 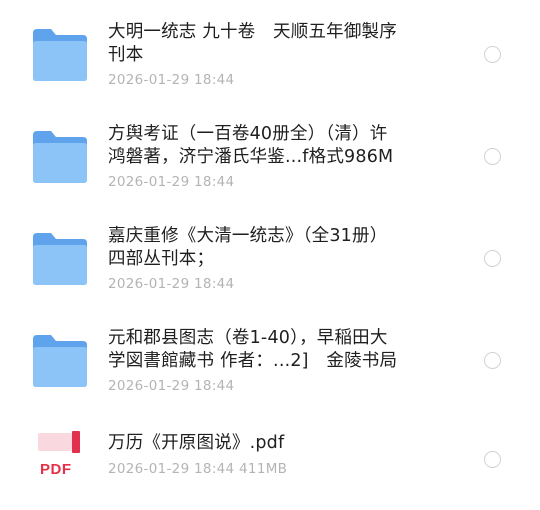 I want to click on item-name-line-1: 万历《开原图说》.pdf, so click(x=196, y=443).